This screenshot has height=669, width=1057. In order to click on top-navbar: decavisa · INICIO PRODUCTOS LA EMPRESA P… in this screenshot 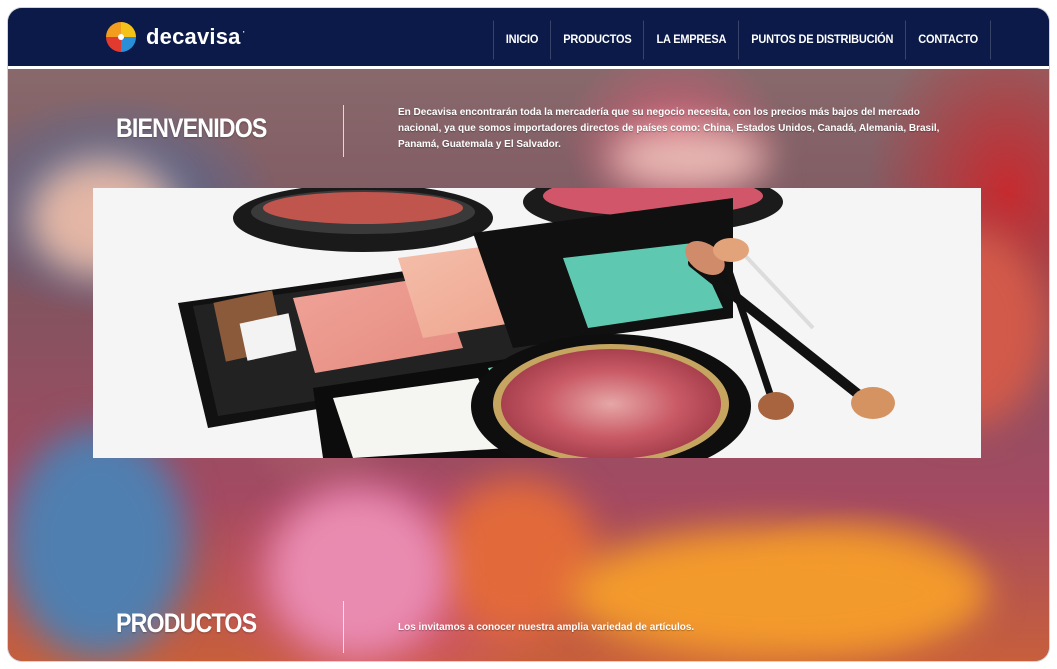, I will do `click(528, 38)`.